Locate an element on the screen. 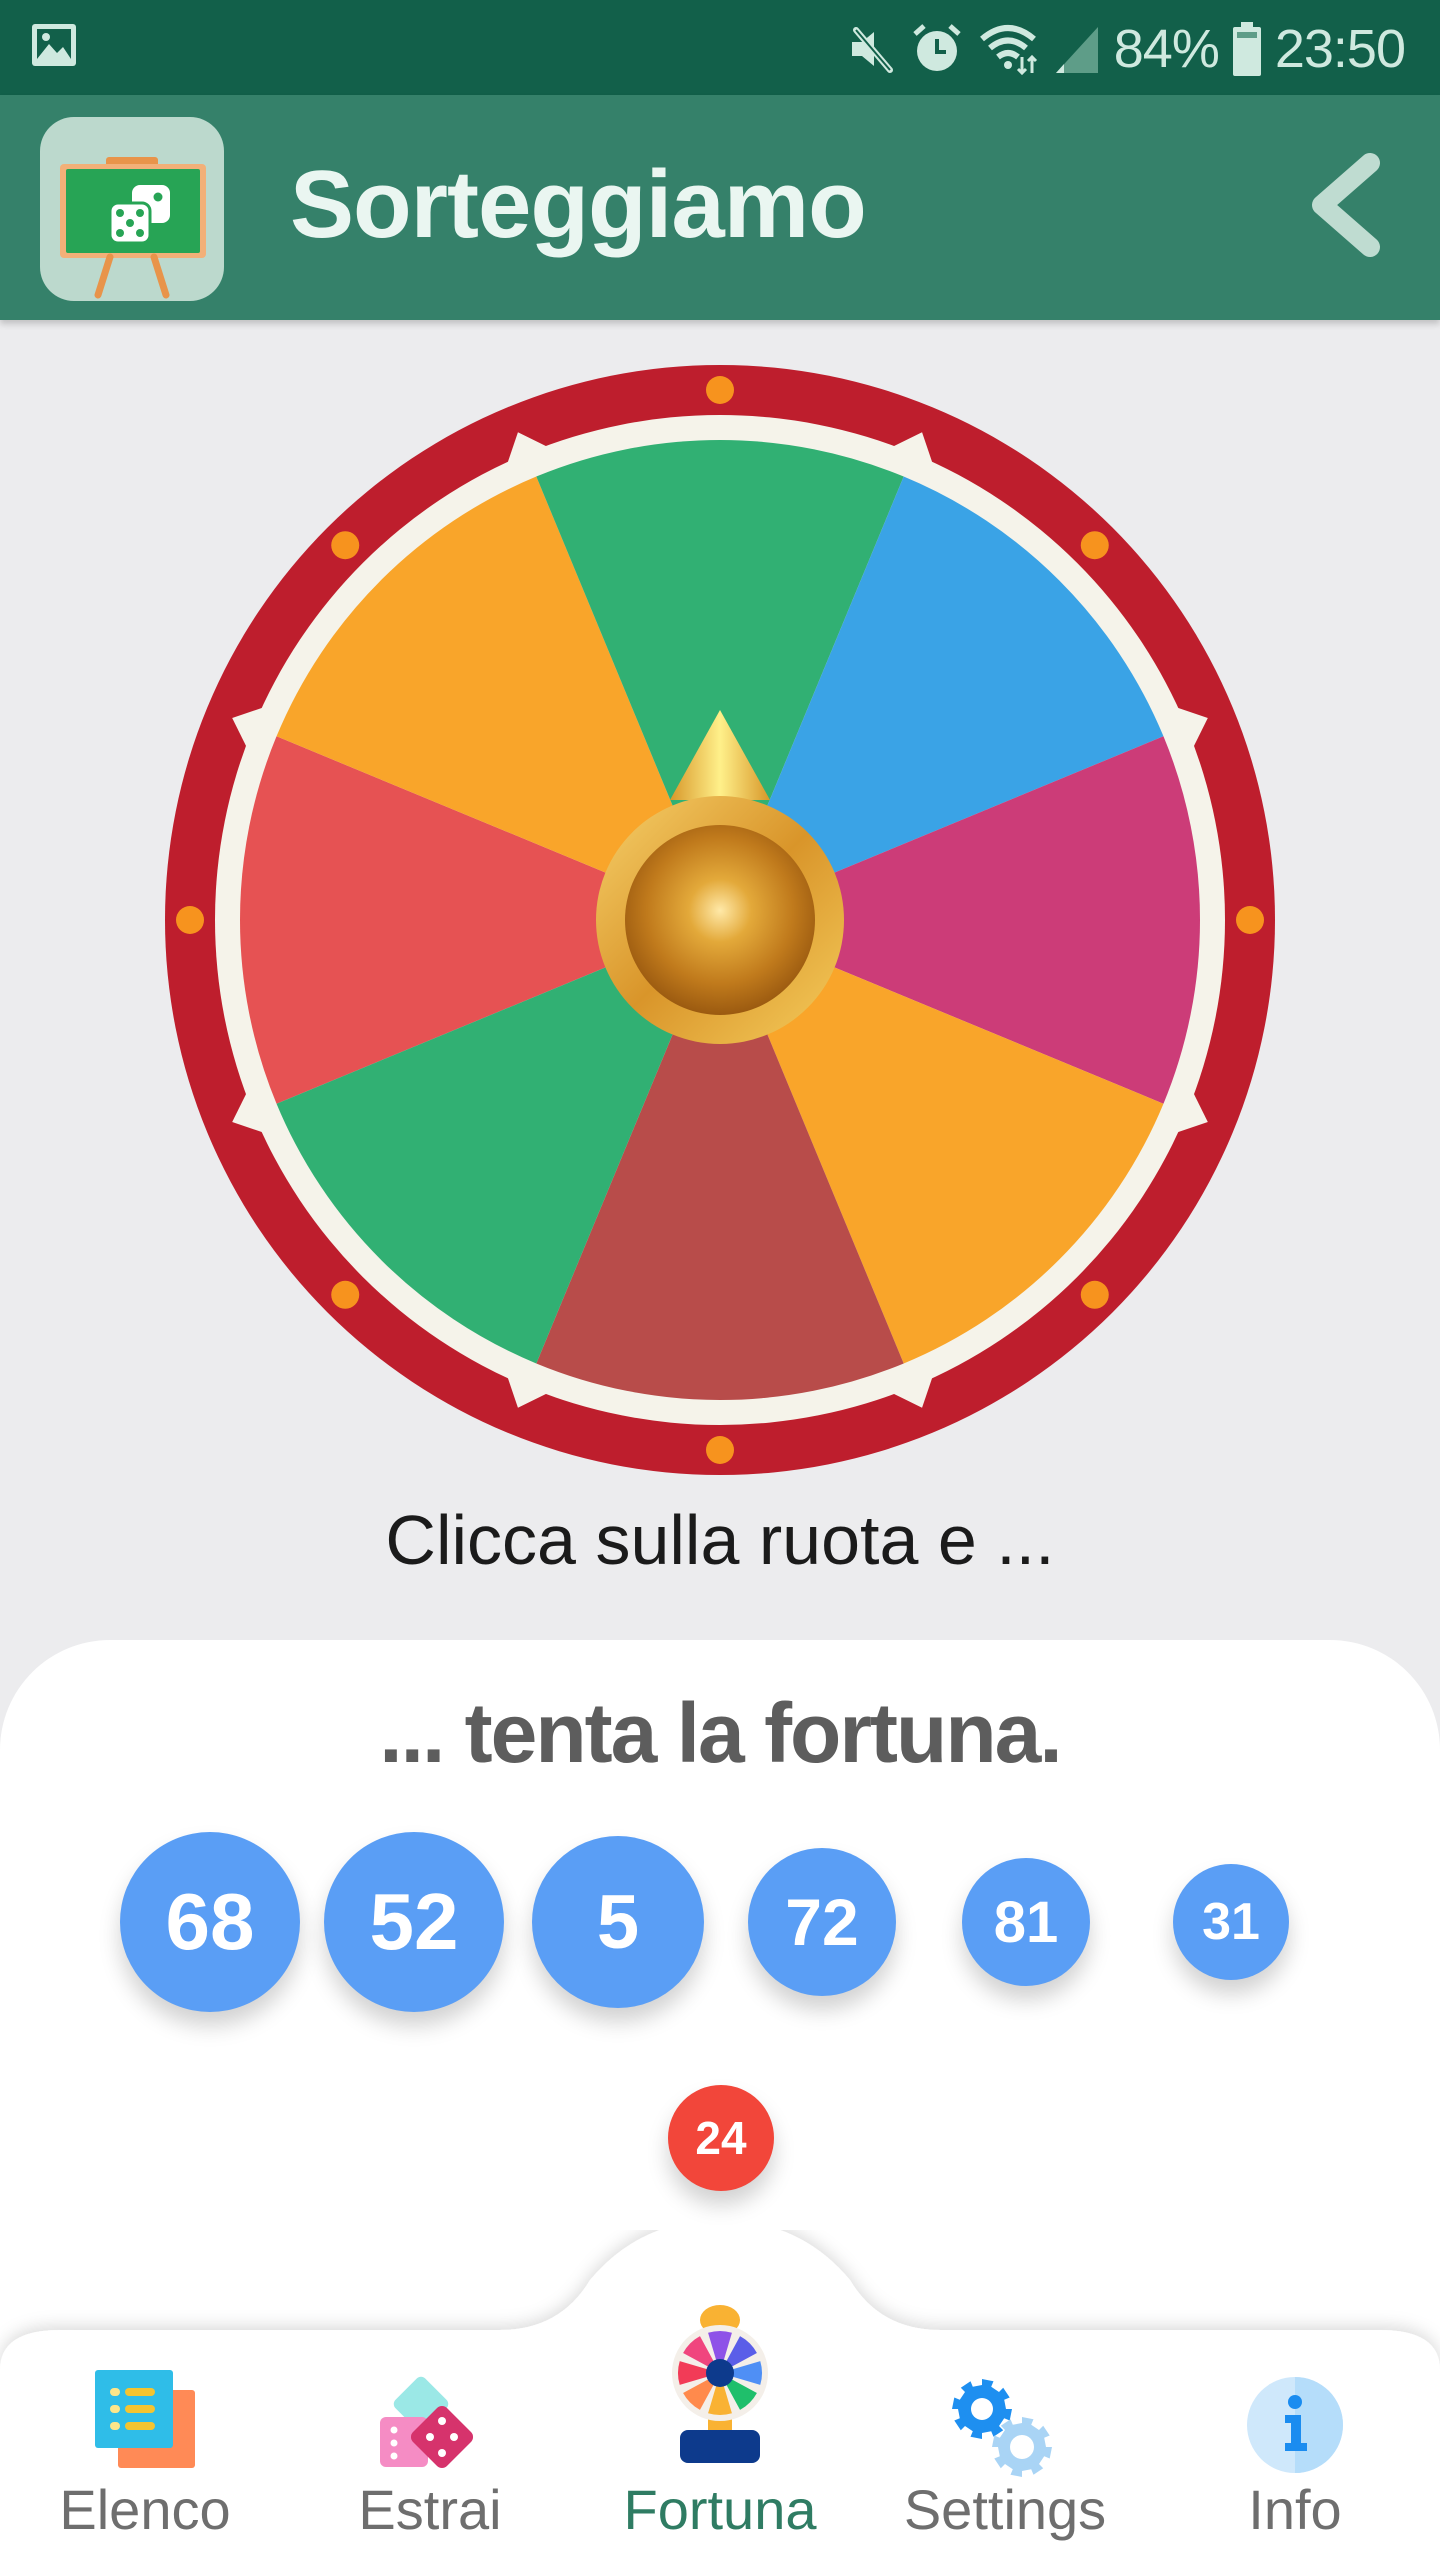  list-icon is located at coordinates (145, 2419).